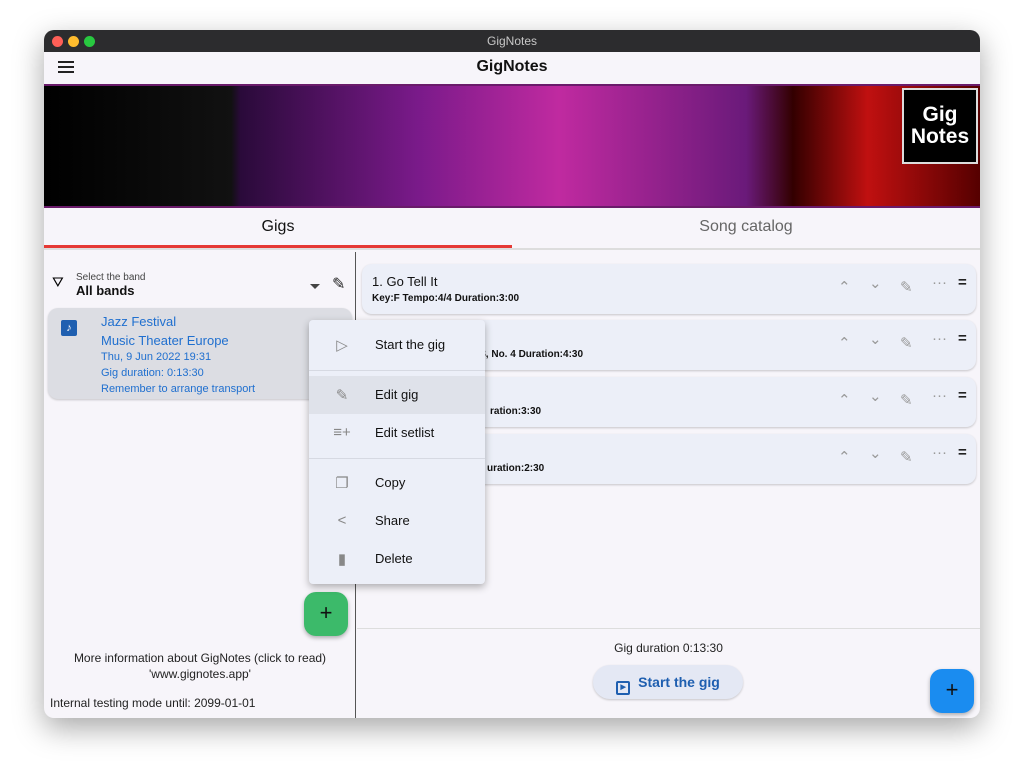 The width and height of the screenshot is (1024, 776). What do you see at coordinates (326, 614) in the screenshot?
I see `add-gig-button: +` at bounding box center [326, 614].